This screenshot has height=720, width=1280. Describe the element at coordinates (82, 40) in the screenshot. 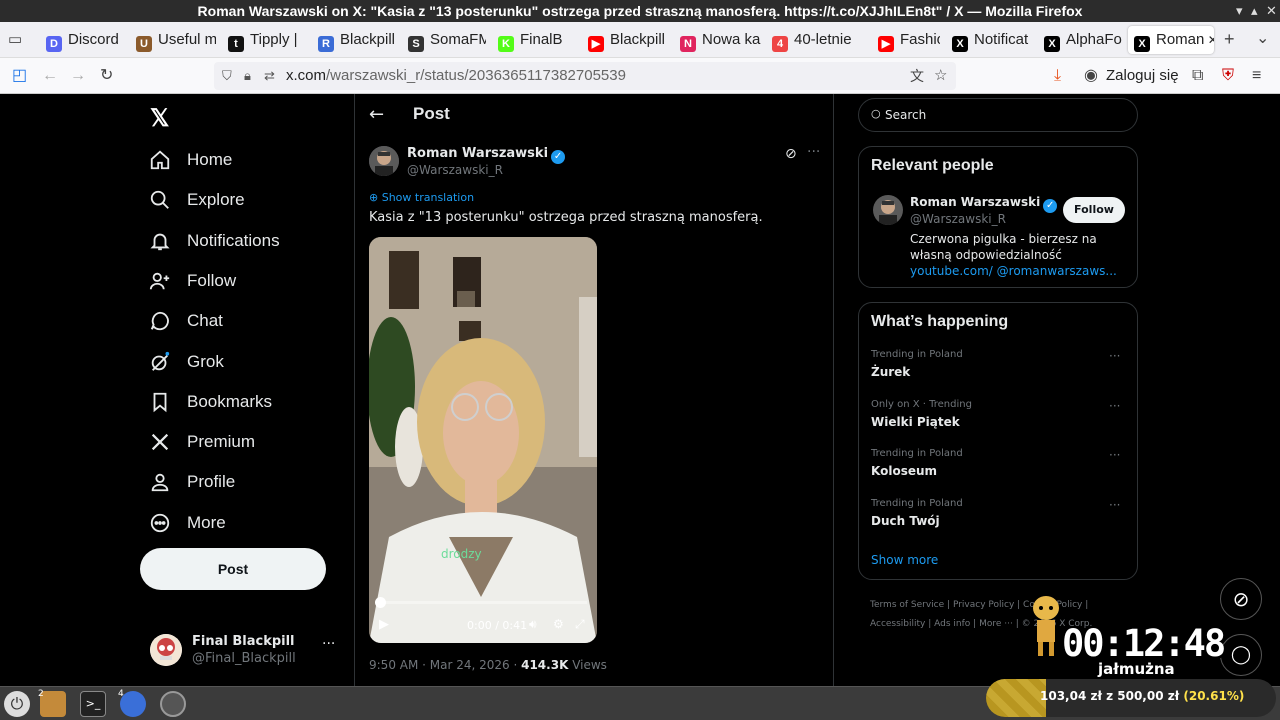

I see `tab-item: D Discord` at that location.